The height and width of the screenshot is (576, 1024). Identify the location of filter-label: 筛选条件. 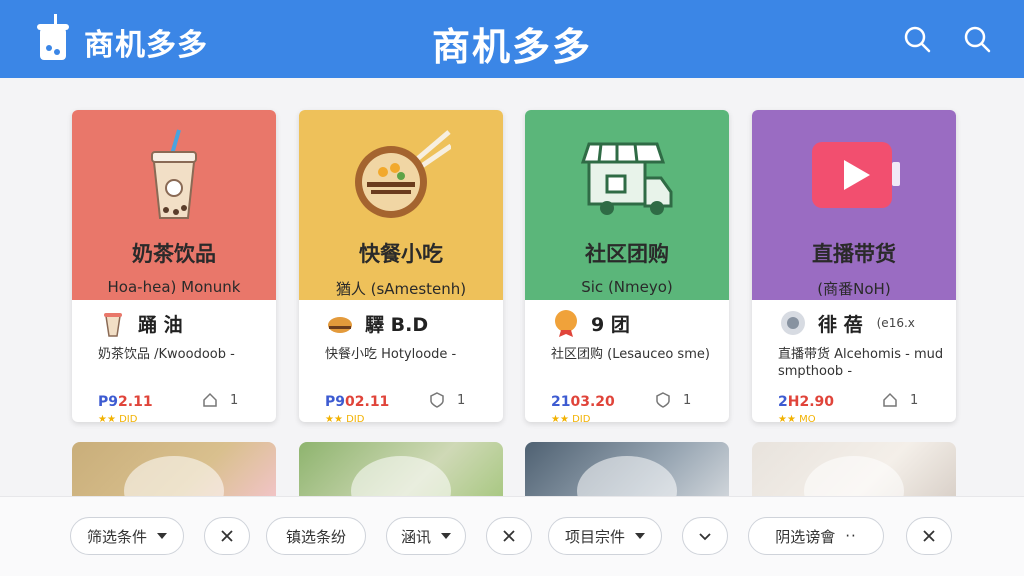
(116, 536).